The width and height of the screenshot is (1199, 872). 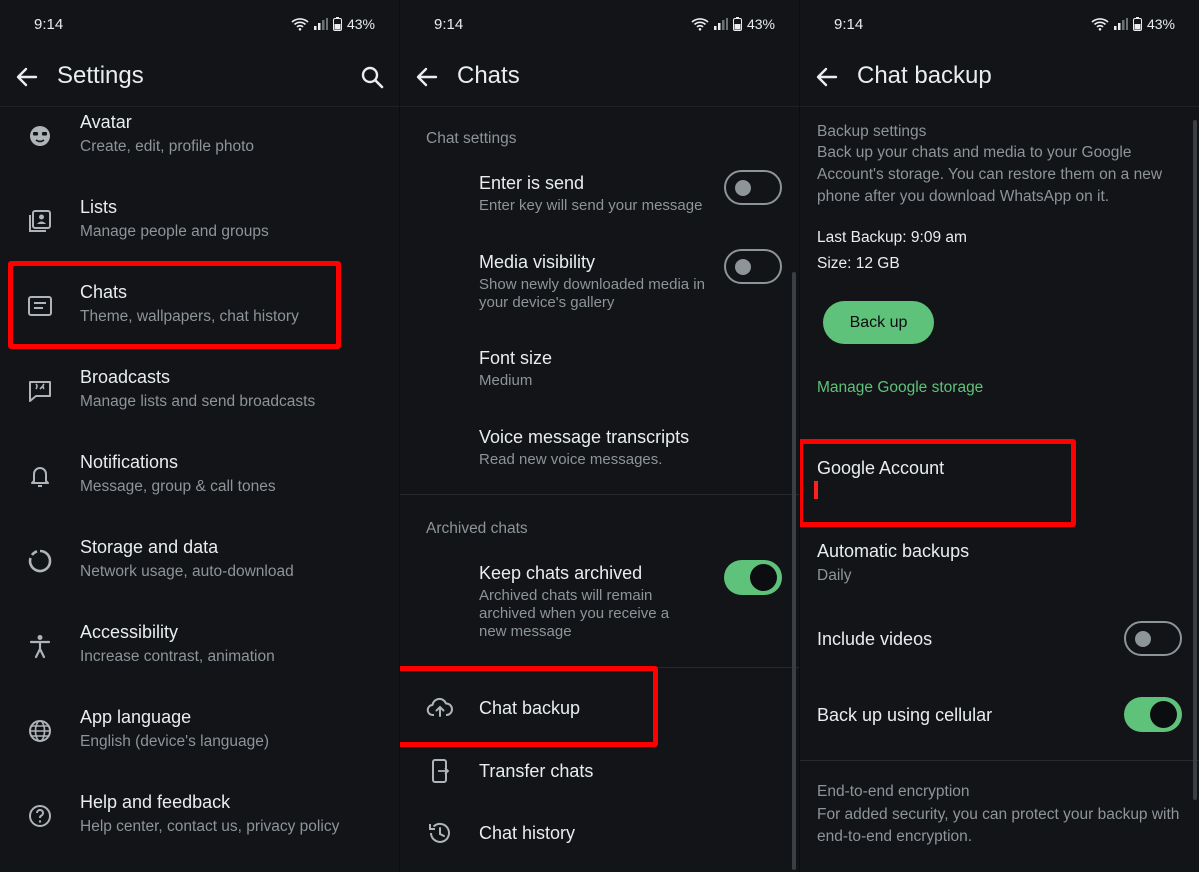 What do you see at coordinates (872, 131) in the screenshot?
I see `section-header-backup-settings: Backup settings` at bounding box center [872, 131].